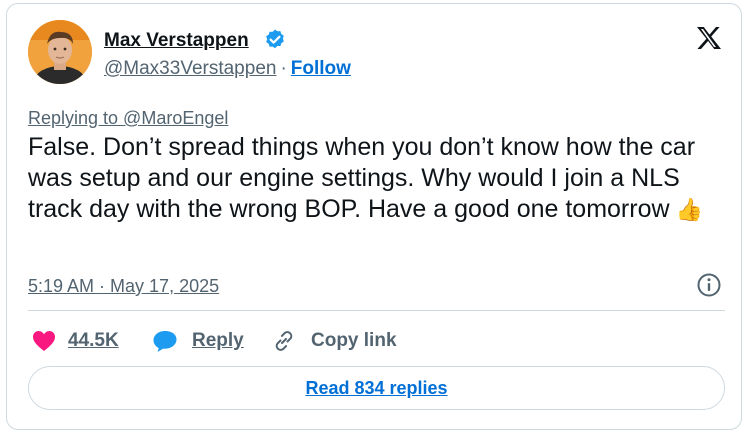 This screenshot has height=436, width=748. I want to click on follow-button: Follow, so click(321, 68).